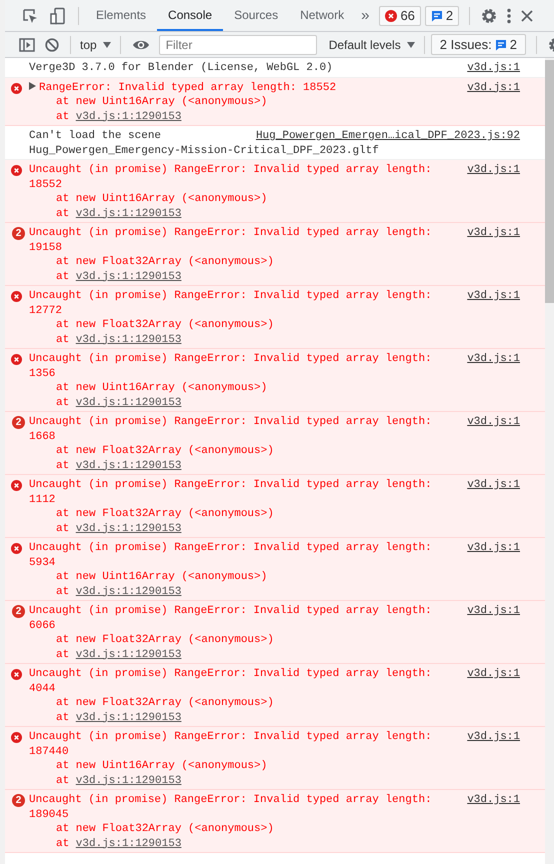  What do you see at coordinates (30, 15) in the screenshot?
I see `inspect-icon` at bounding box center [30, 15].